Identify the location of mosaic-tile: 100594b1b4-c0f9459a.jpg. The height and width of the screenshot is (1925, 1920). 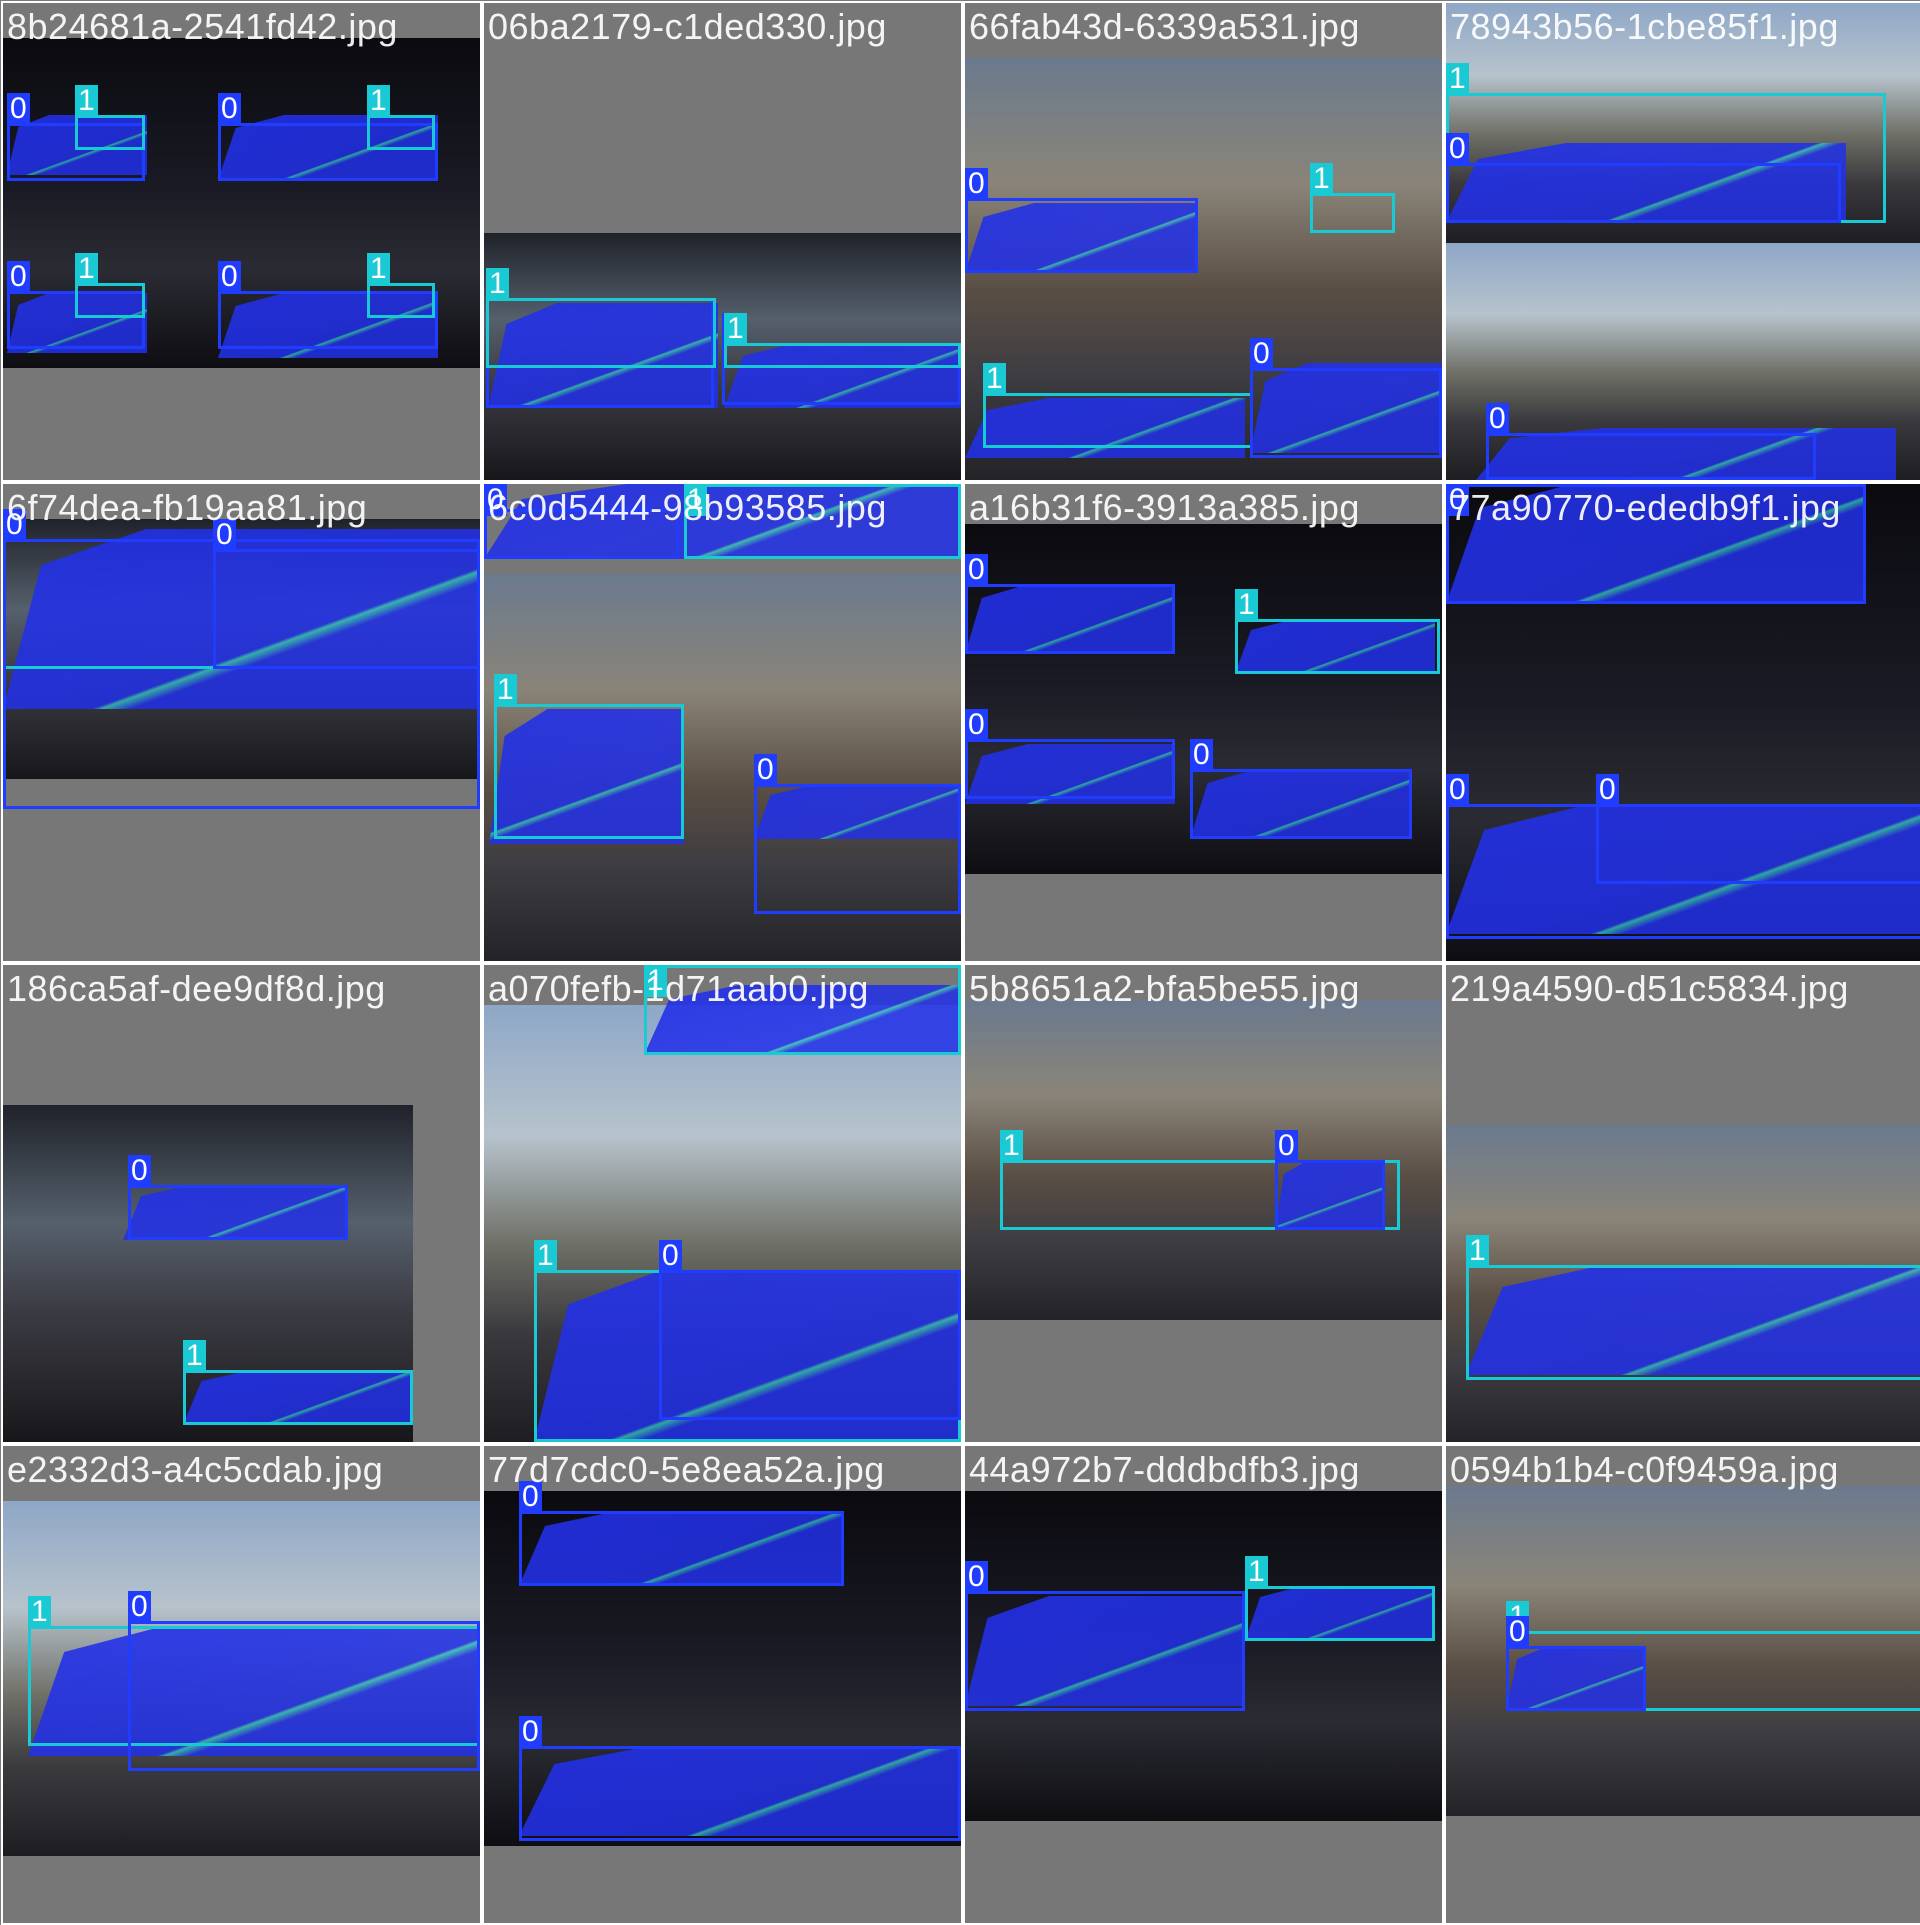
(1682, 1684).